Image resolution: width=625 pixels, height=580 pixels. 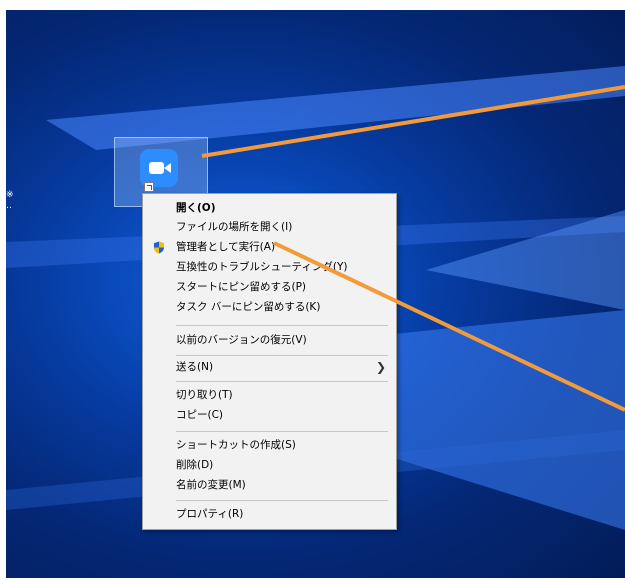 I want to click on menu-item-label: プロパティ(R), so click(x=210, y=514).